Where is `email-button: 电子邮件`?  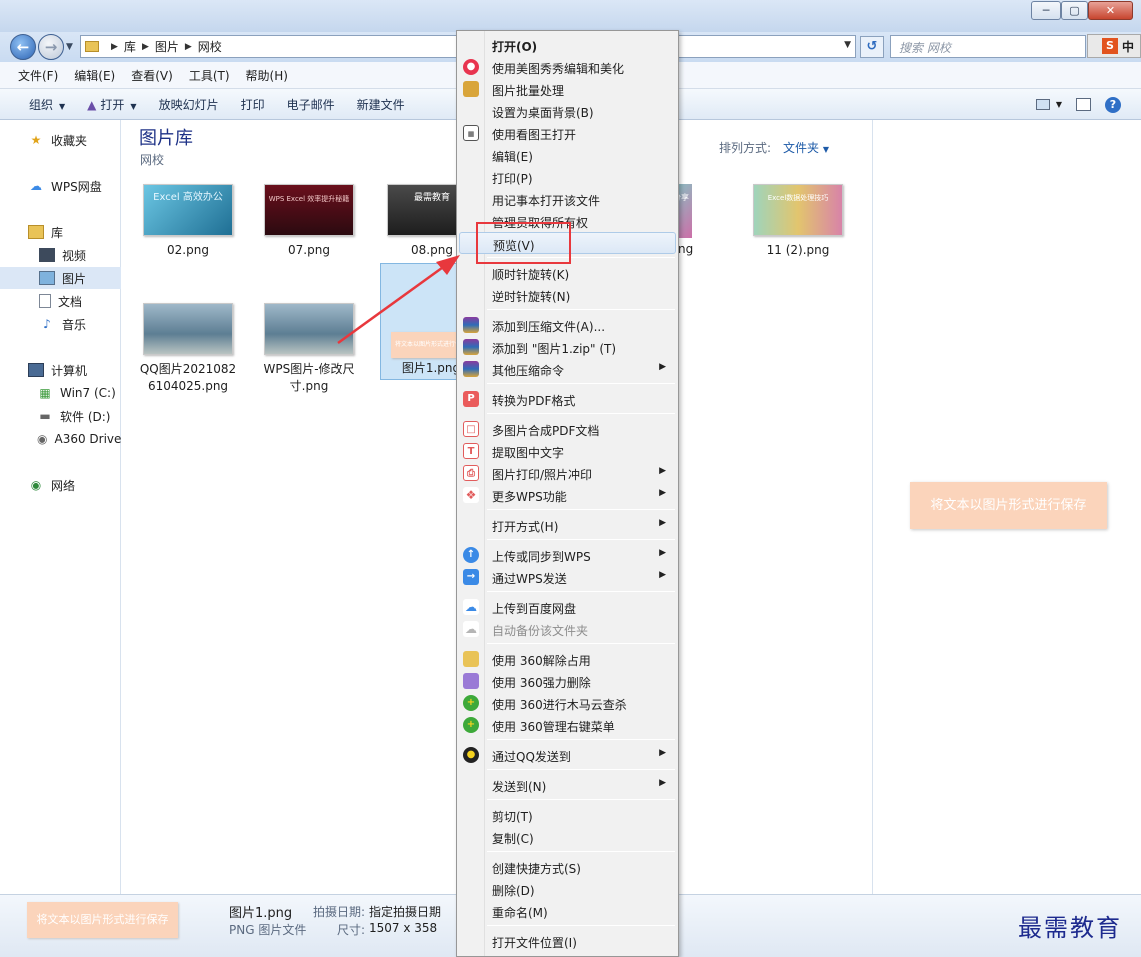 email-button: 电子邮件 is located at coordinates (311, 104).